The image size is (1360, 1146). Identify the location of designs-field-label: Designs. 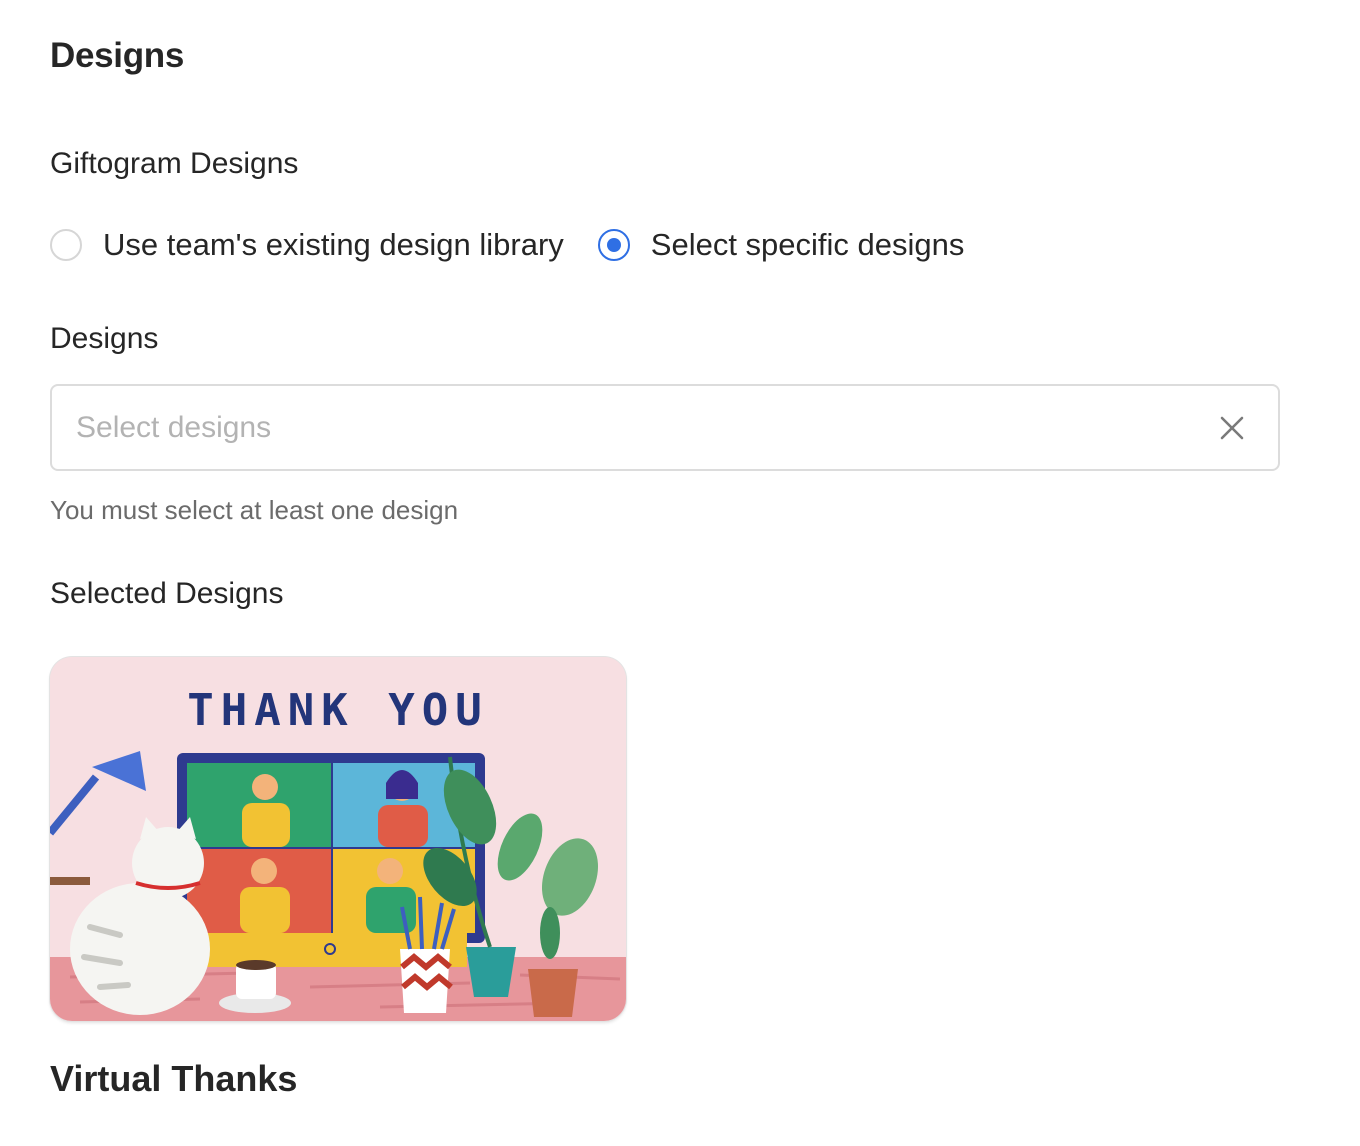
(104, 338).